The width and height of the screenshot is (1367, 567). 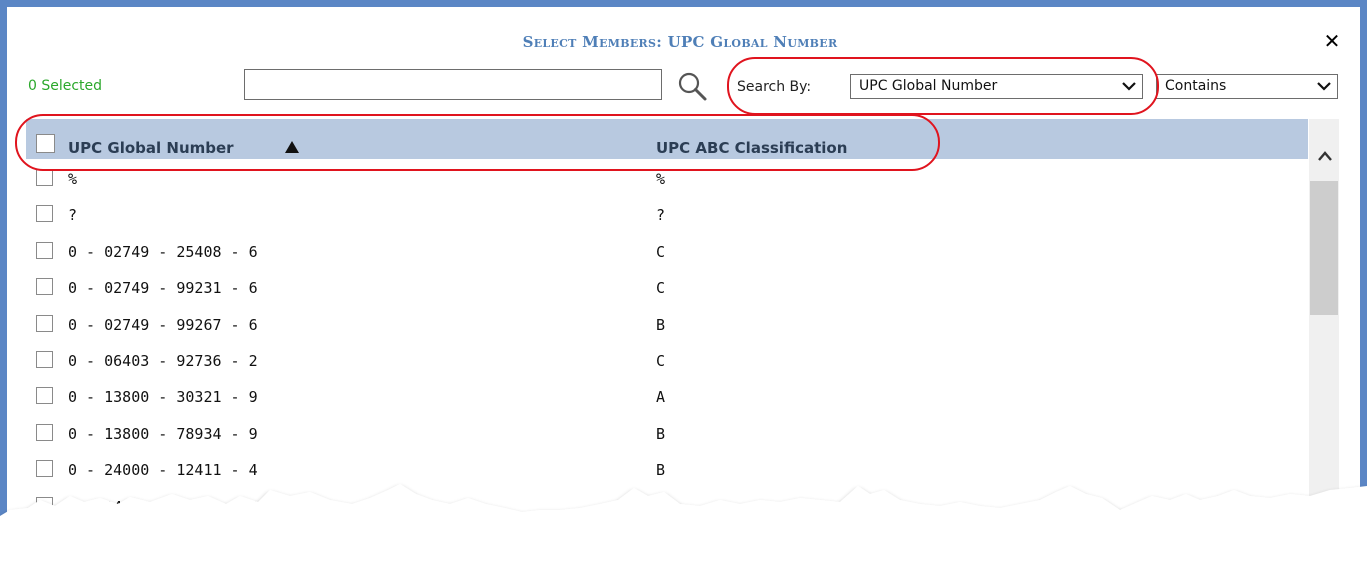 What do you see at coordinates (73, 179) in the screenshot?
I see `upc-cell: %` at bounding box center [73, 179].